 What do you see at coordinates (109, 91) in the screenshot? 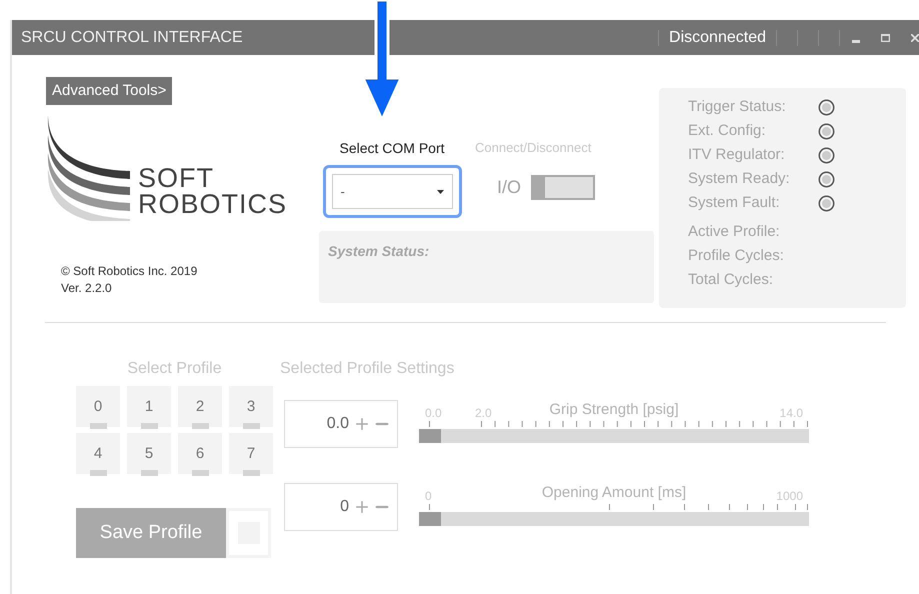
I see `advanced-tools-button: Advanced Tools>` at bounding box center [109, 91].